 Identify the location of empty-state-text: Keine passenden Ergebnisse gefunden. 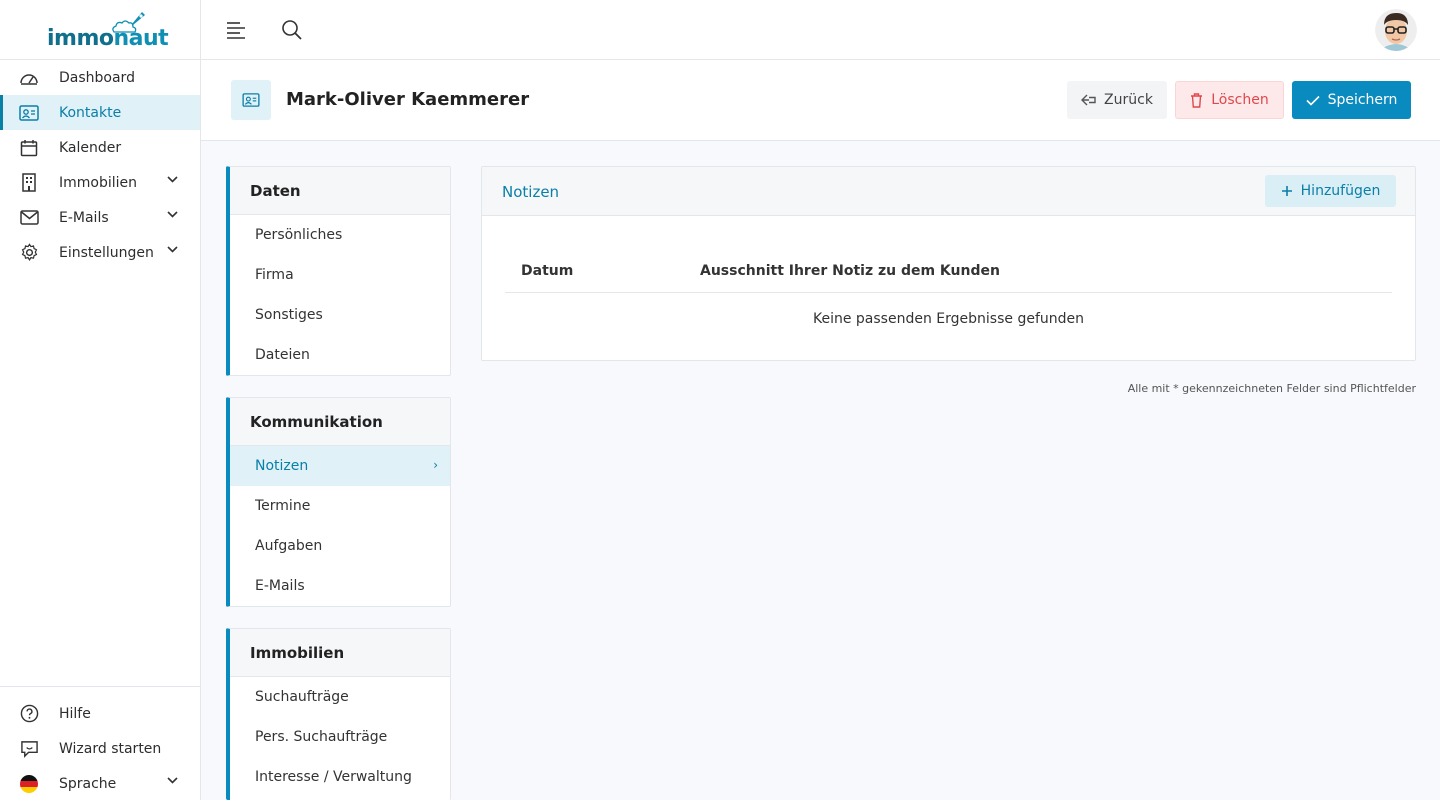
(948, 319).